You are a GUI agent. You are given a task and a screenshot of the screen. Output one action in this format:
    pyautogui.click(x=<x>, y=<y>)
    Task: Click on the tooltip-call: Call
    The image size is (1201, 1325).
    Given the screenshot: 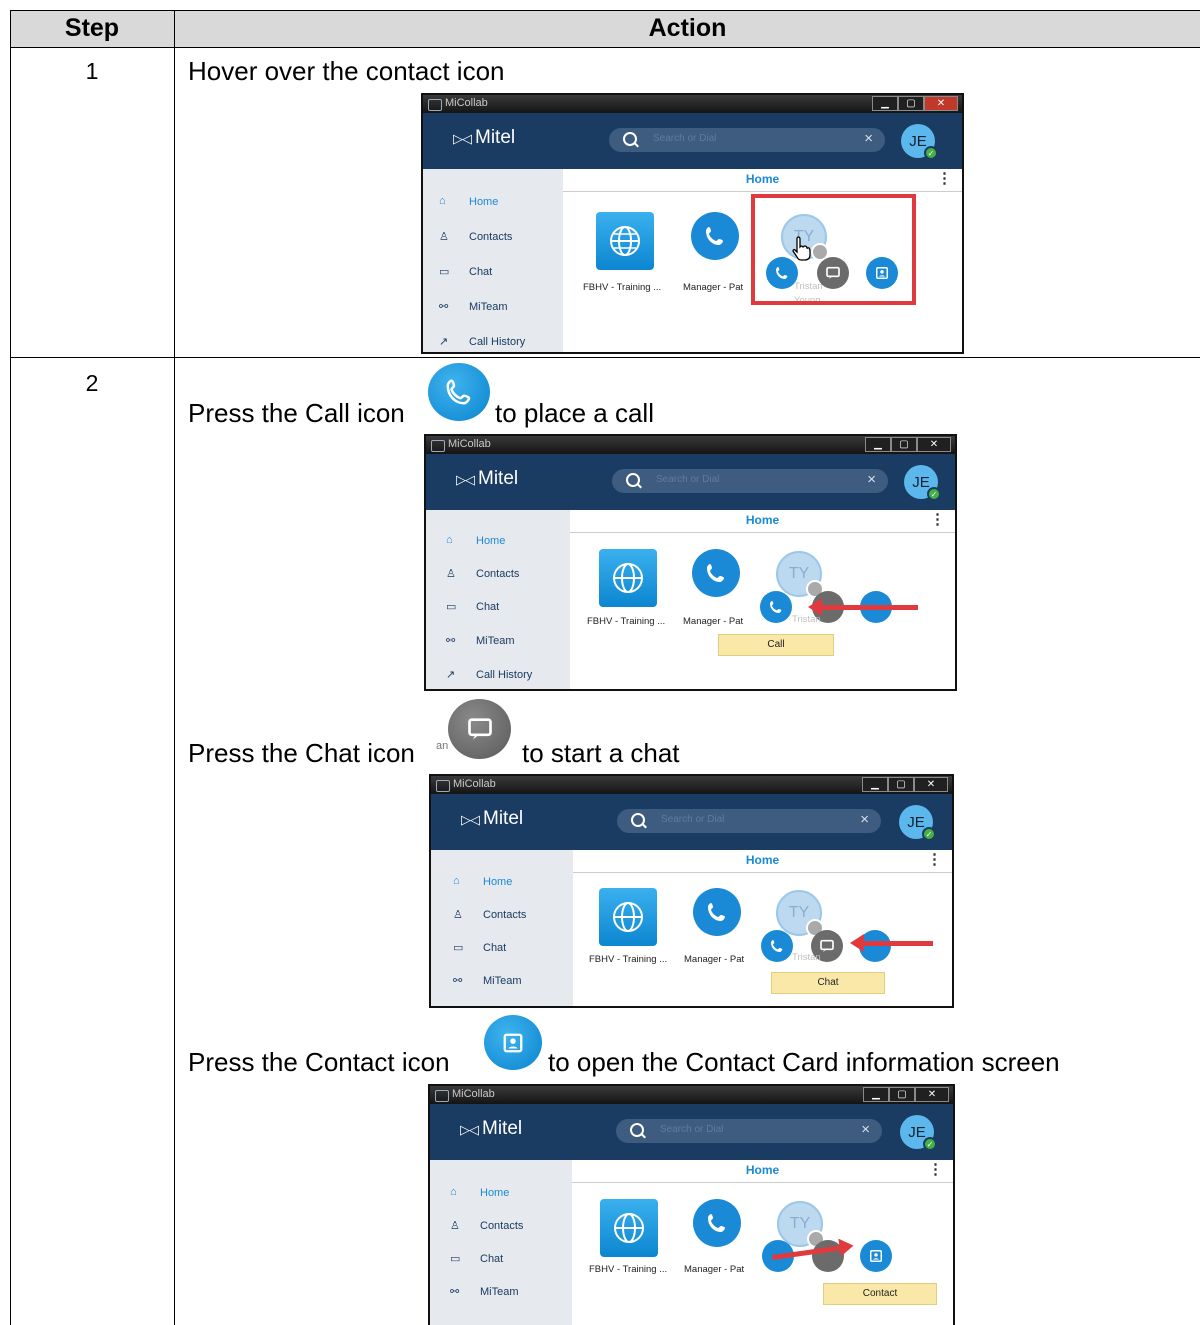 What is the action you would take?
    pyautogui.click(x=776, y=645)
    